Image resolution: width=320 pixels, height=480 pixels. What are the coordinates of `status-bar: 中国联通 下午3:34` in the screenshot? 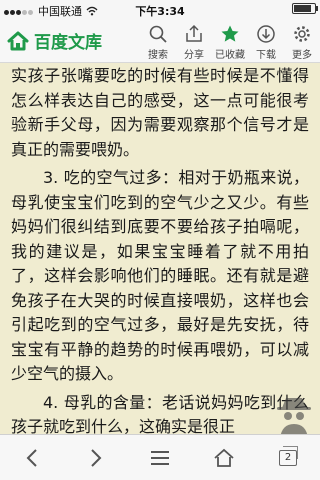 It's located at (160, 10).